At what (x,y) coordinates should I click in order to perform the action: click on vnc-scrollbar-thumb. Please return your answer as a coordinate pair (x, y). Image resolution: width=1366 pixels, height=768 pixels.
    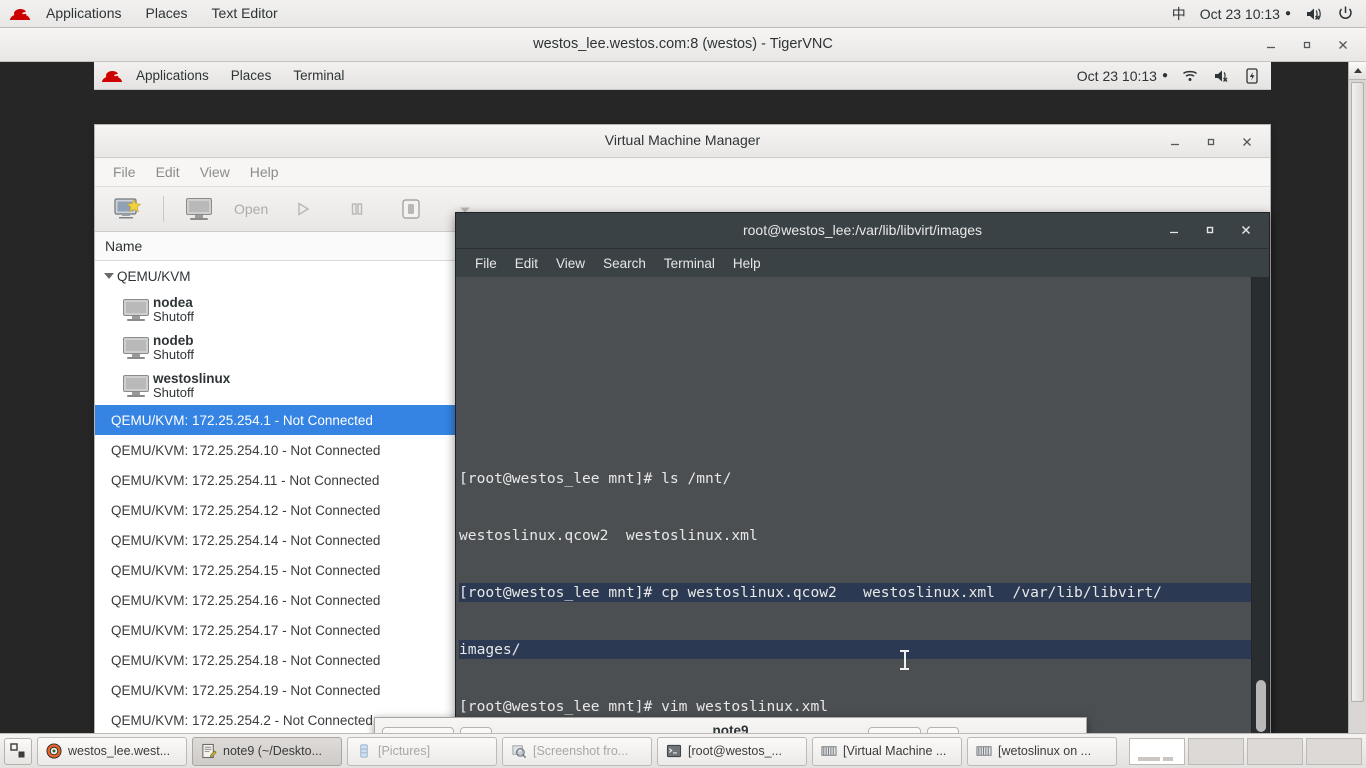
    Looking at the image, I should click on (1357, 392).